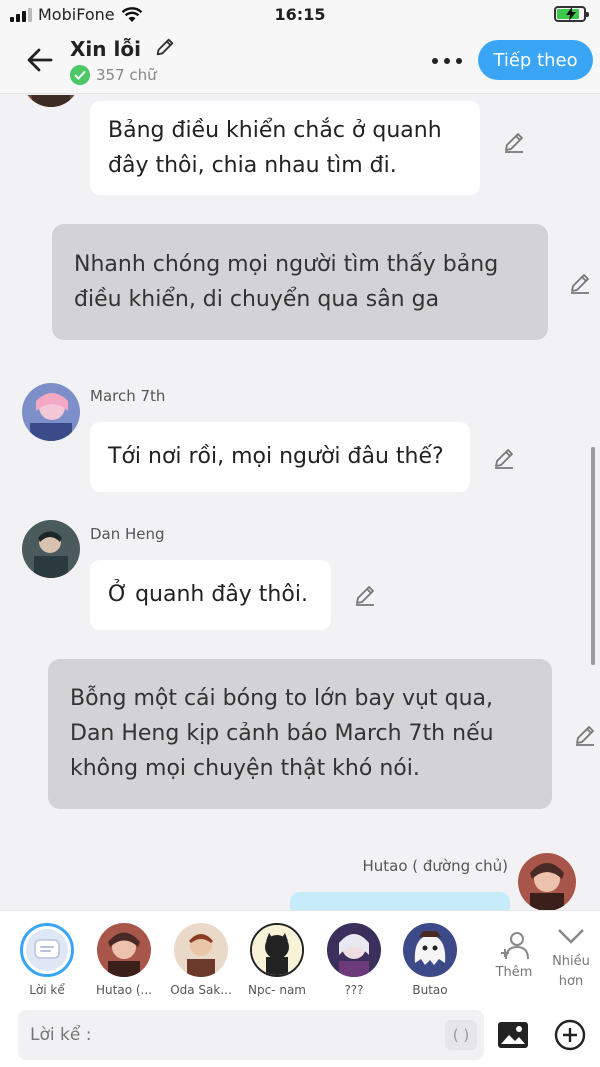  Describe the element at coordinates (126, 75) in the screenshot. I see `word-count-label: 357 chữ` at that location.